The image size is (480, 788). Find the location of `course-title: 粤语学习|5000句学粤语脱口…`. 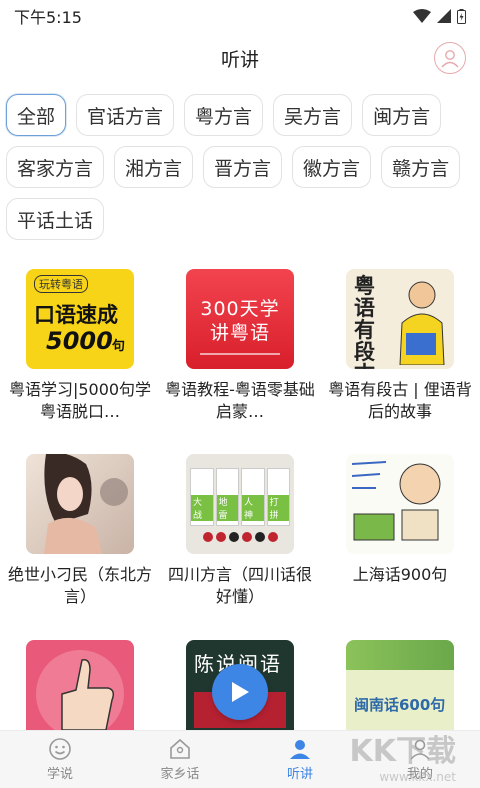

course-title: 粤语学习|5000句学粤语脱口… is located at coordinates (80, 400).